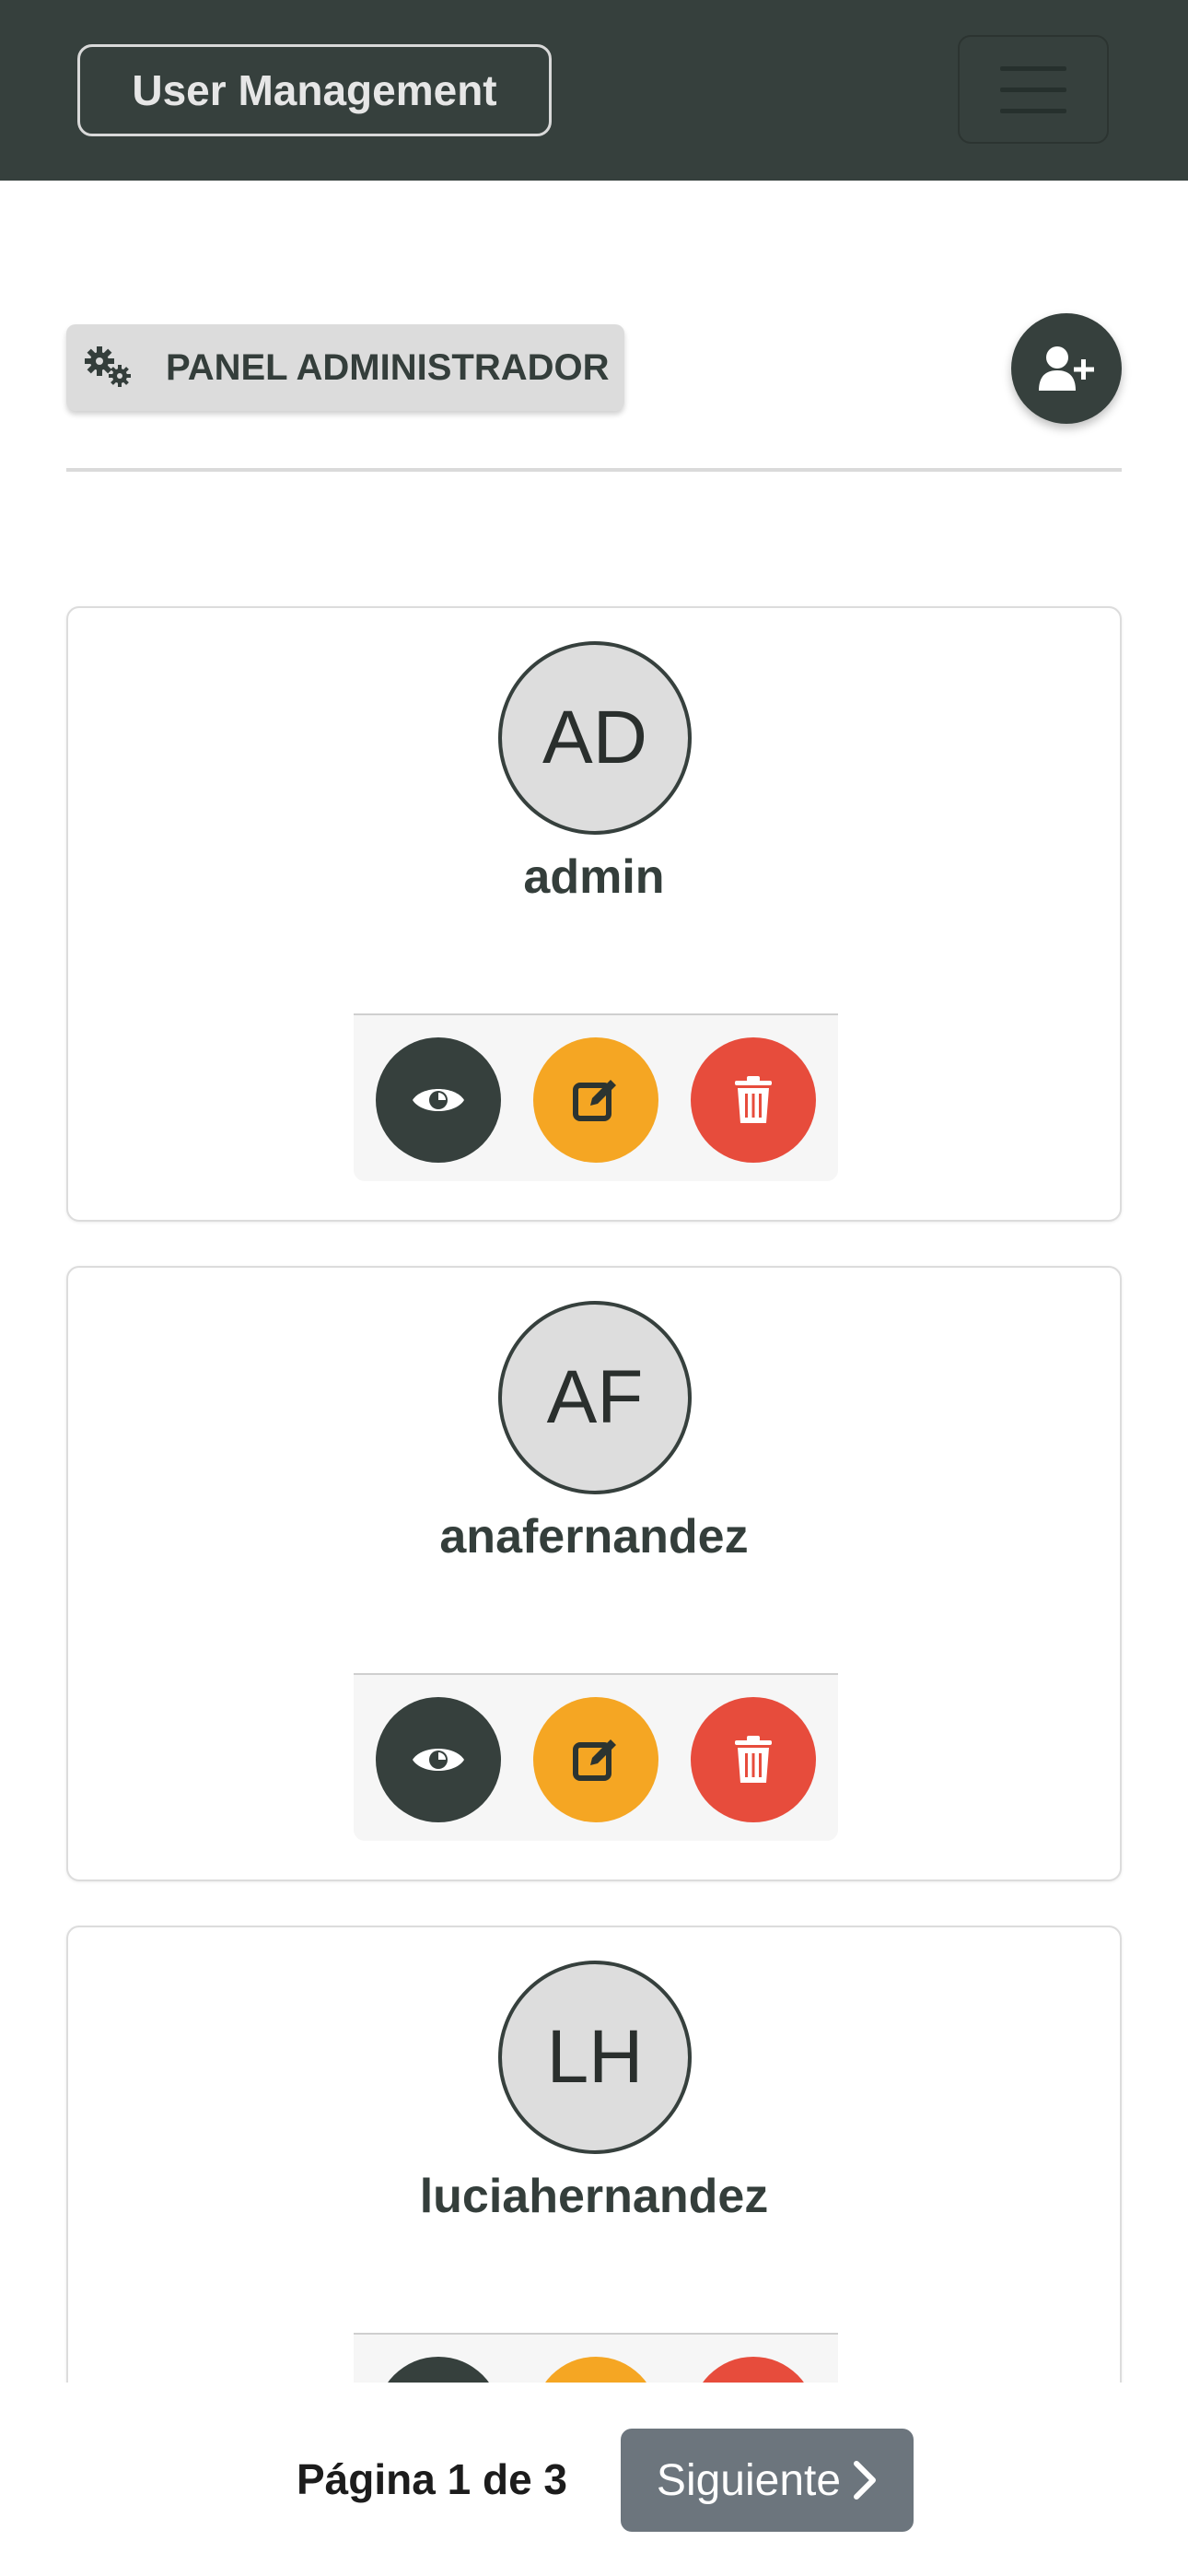 This screenshot has width=1188, height=2576. Describe the element at coordinates (388, 367) in the screenshot. I see `admin-panel-label: PANEL ADMINISTRADOR` at that location.